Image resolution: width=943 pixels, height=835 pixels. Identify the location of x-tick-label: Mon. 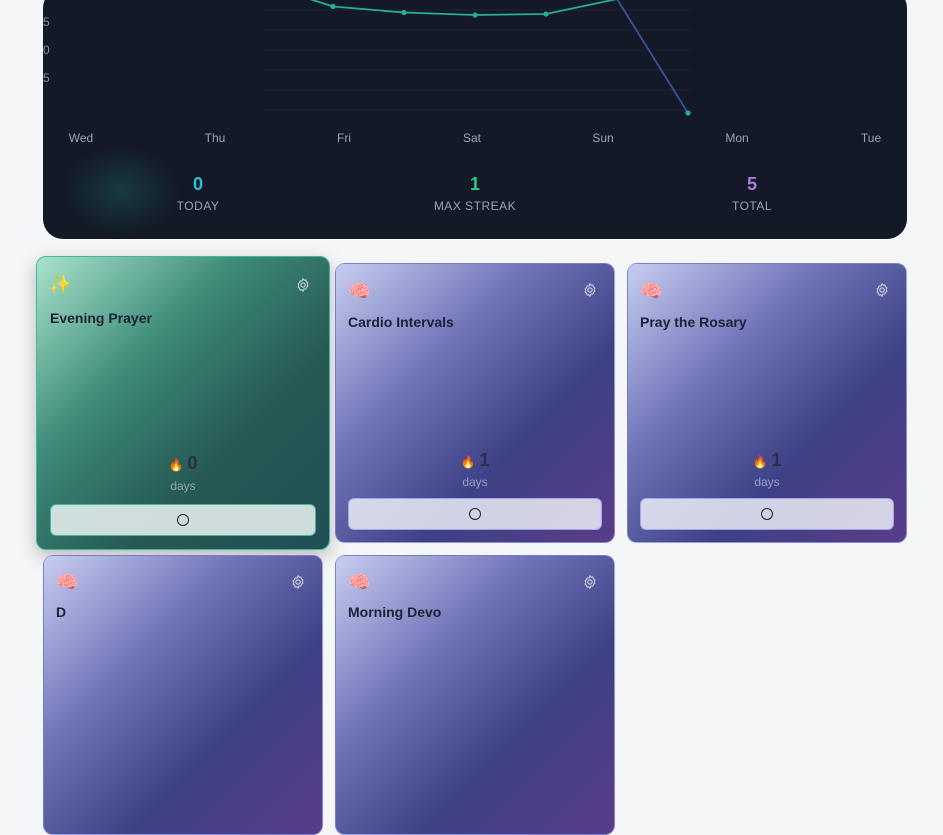
(737, 138).